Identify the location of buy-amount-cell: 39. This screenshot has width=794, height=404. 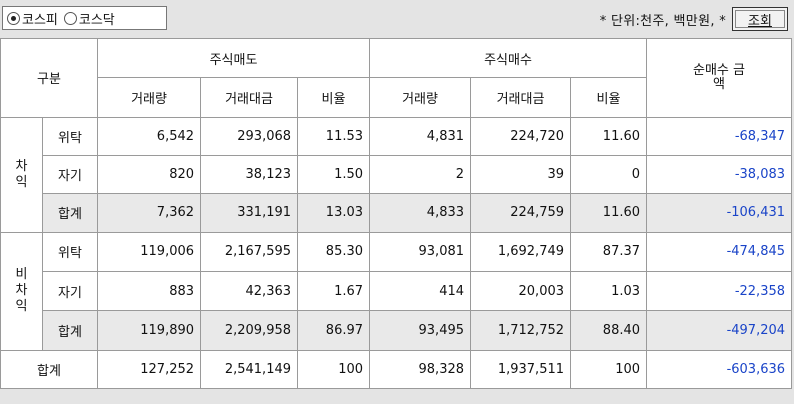
(521, 174).